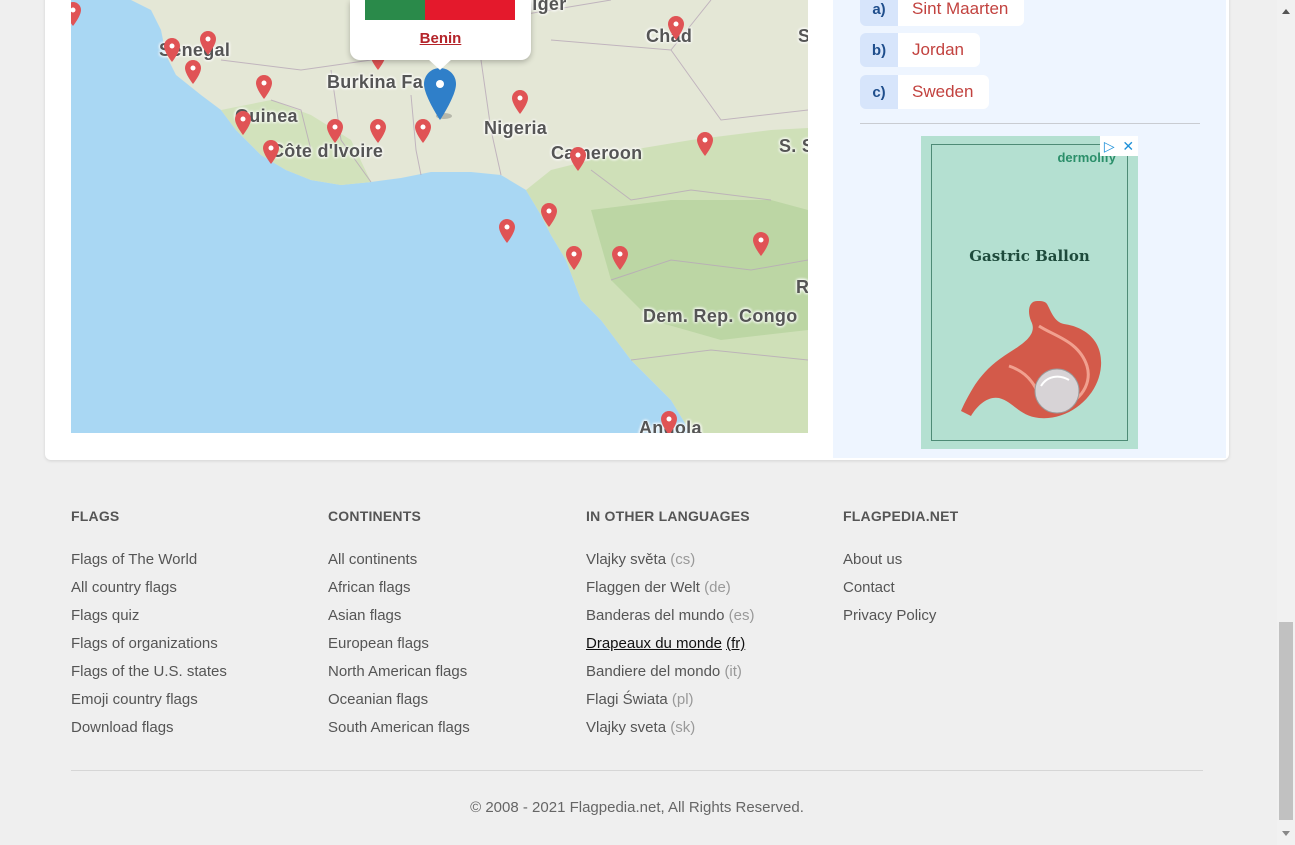 This screenshot has width=1295, height=845. I want to click on footer-link: Flaggen der Welt (de), so click(706, 588).